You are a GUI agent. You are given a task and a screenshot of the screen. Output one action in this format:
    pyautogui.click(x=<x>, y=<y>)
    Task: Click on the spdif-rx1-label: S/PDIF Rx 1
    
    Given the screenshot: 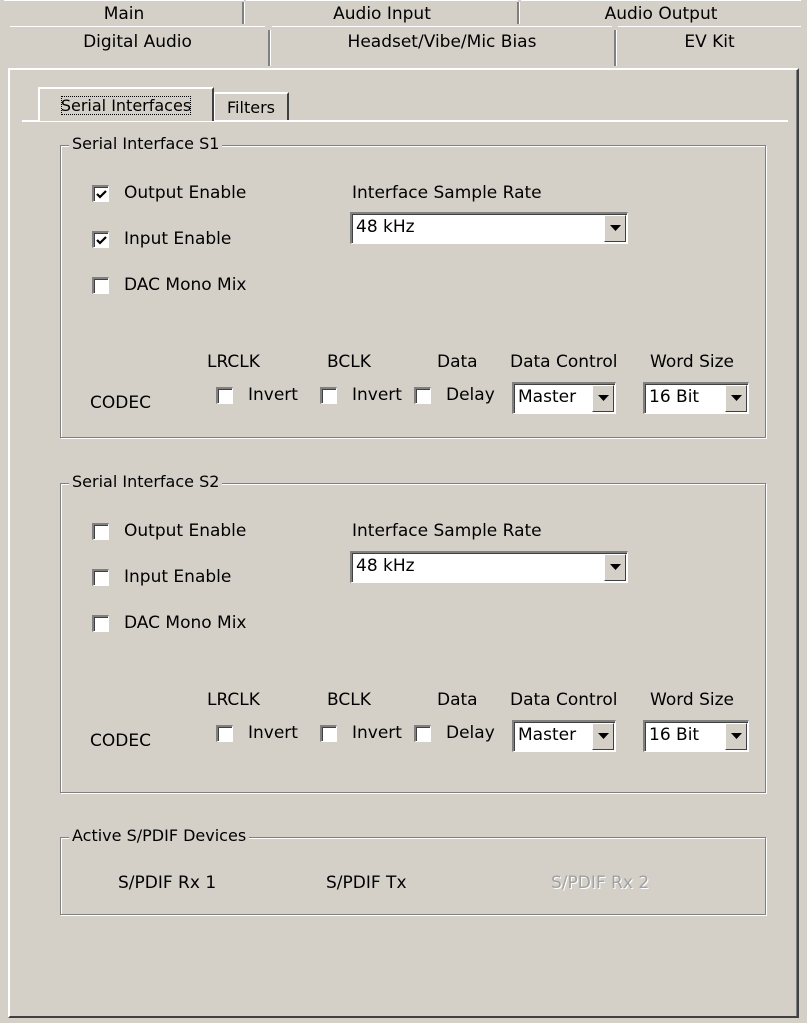 What is the action you would take?
    pyautogui.click(x=167, y=883)
    